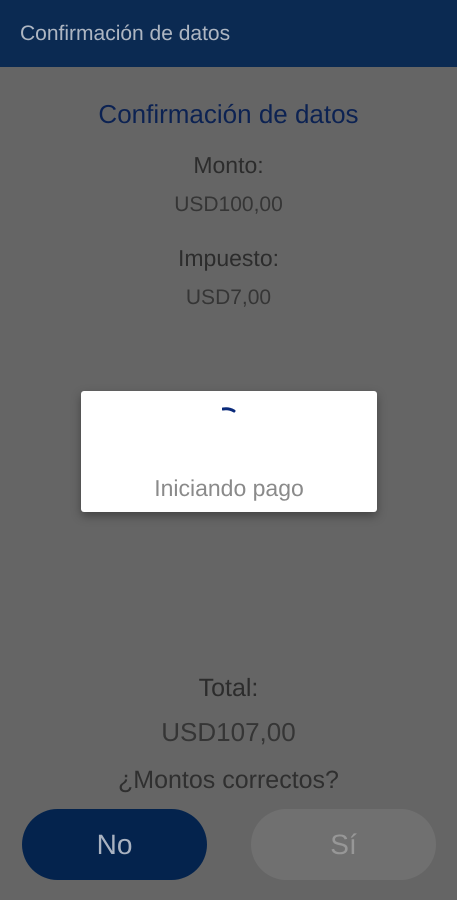 The width and height of the screenshot is (457, 900). I want to click on total-label: Total:, so click(228, 688).